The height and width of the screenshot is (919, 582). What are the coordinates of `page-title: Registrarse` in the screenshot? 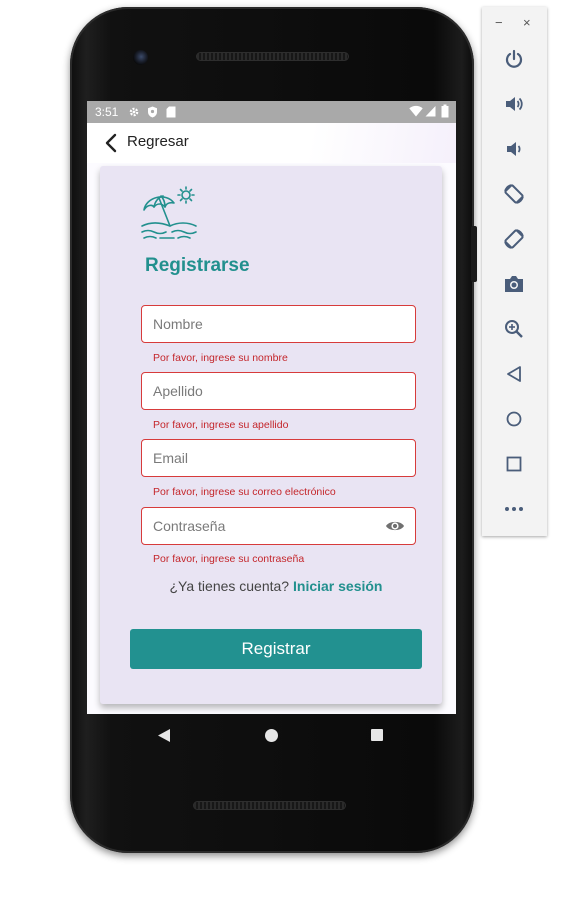 It's located at (197, 265).